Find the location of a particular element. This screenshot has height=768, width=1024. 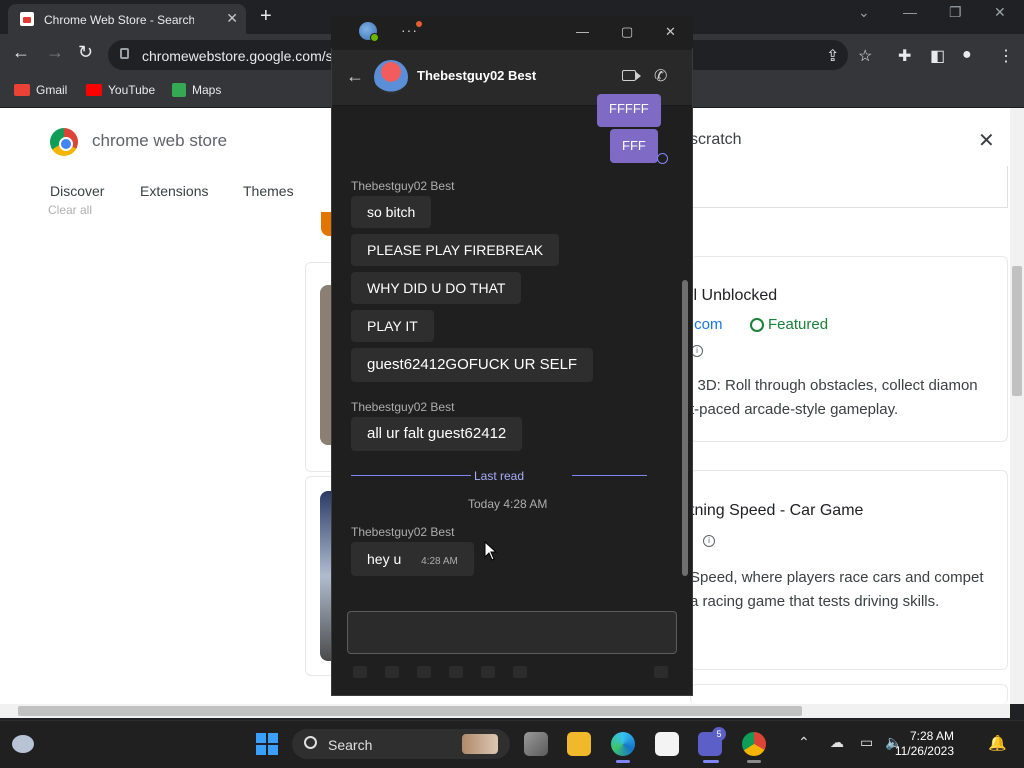

profile-icon: ● is located at coordinates (967, 55).